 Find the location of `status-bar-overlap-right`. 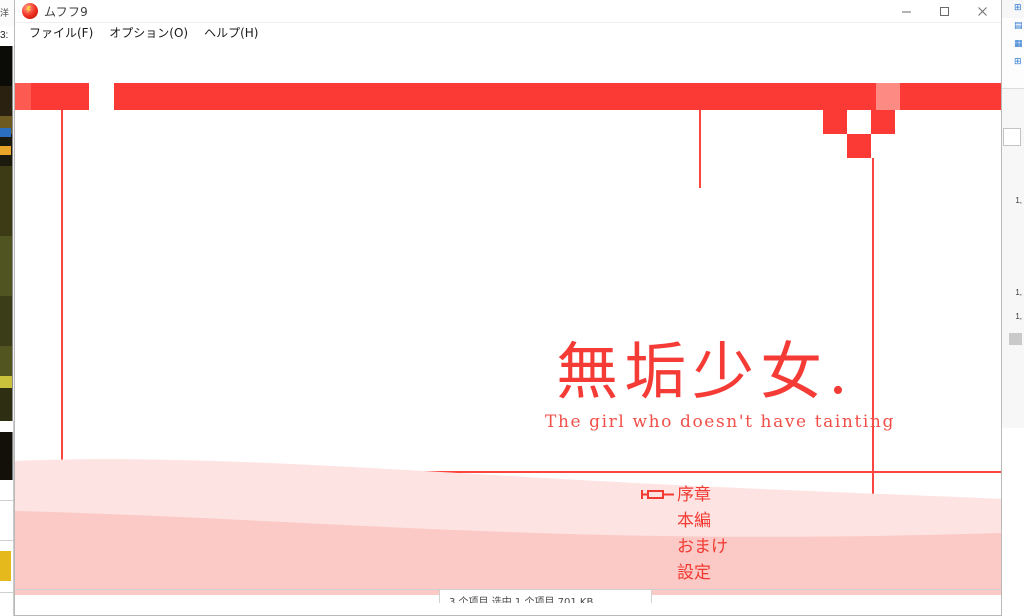

status-bar-overlap-right is located at coordinates (826, 592).